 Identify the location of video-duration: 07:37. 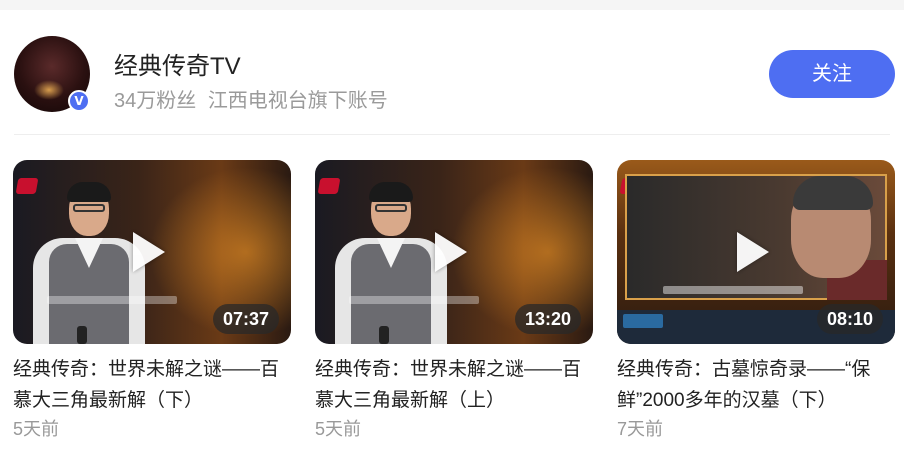
(245, 319).